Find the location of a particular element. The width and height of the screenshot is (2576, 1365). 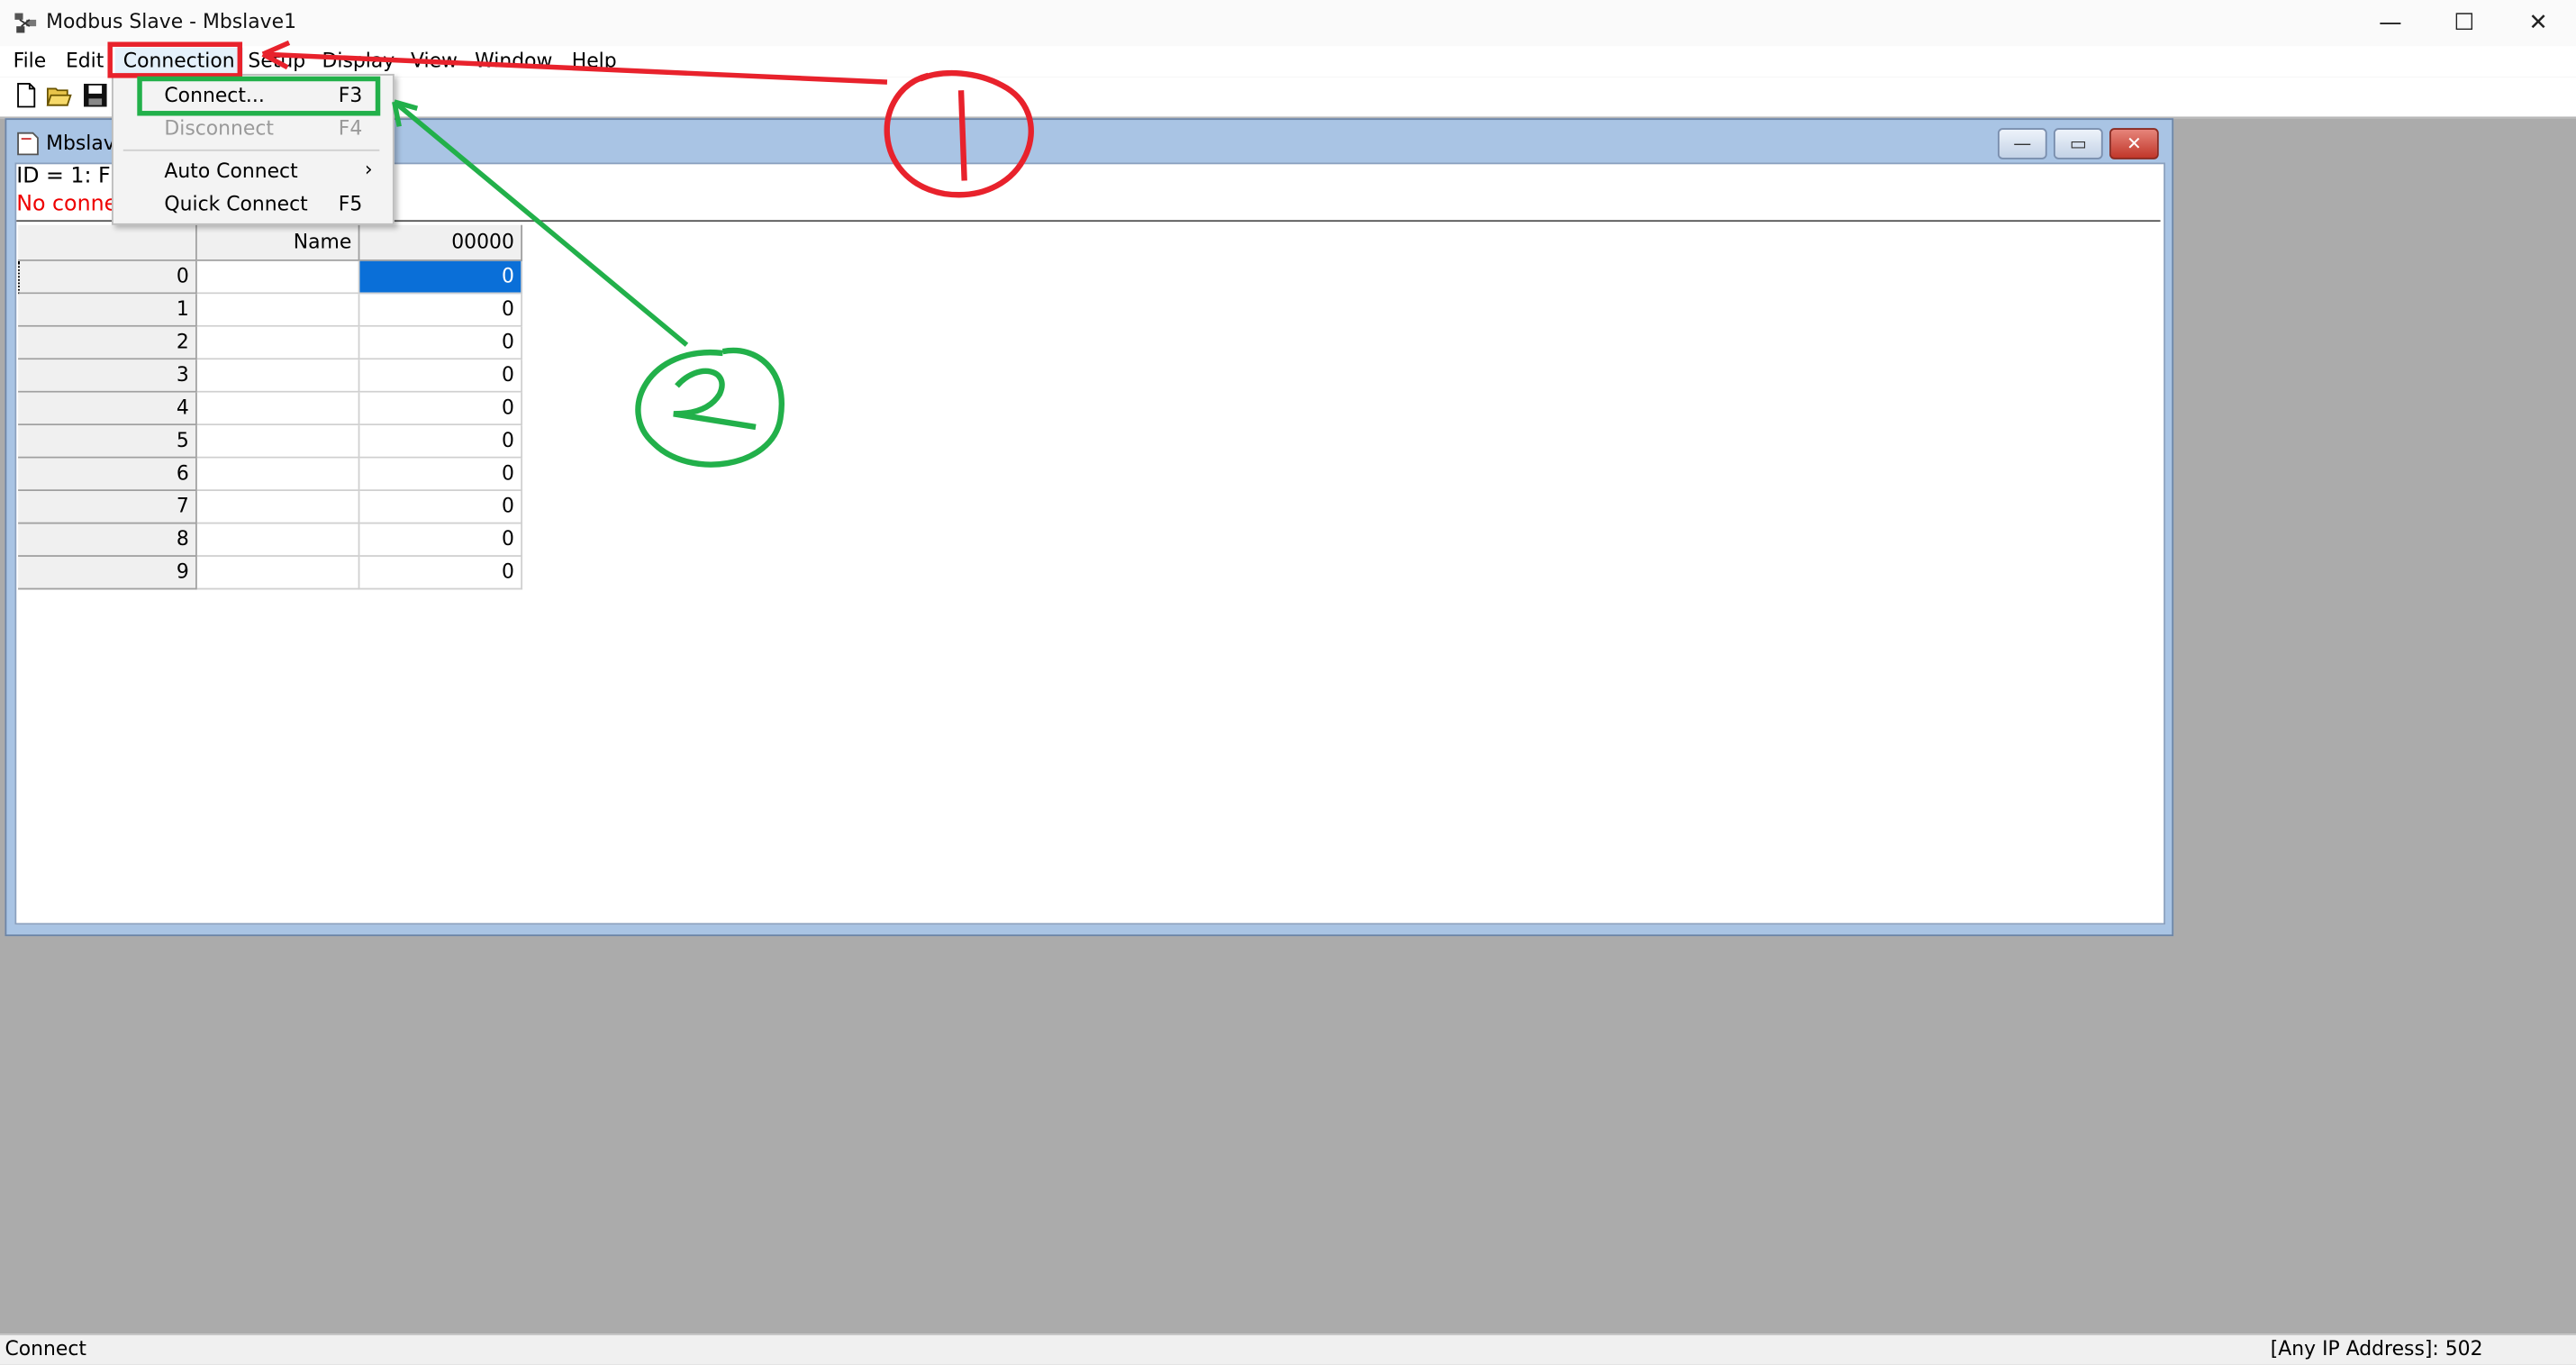

name-column-header: Name is located at coordinates (278, 242).